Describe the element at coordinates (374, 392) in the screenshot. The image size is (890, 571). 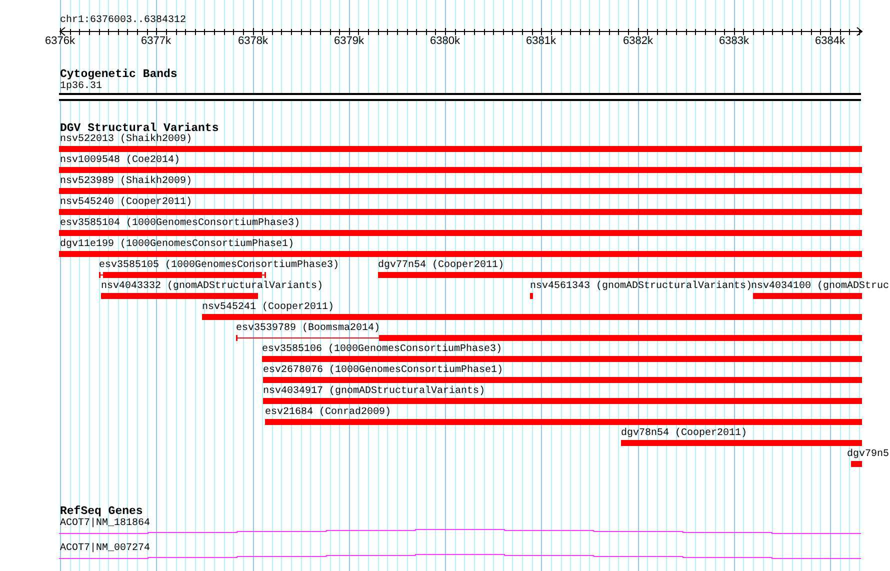
I see `feature-label: nsv4034917 (gnomADStructuralVariants)` at that location.